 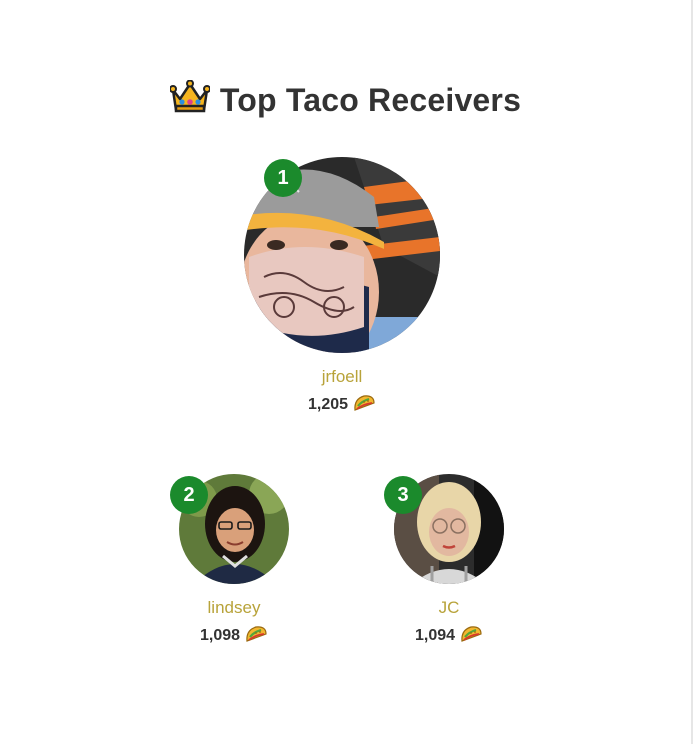 I want to click on taco-count: 1,205, so click(x=342, y=405).